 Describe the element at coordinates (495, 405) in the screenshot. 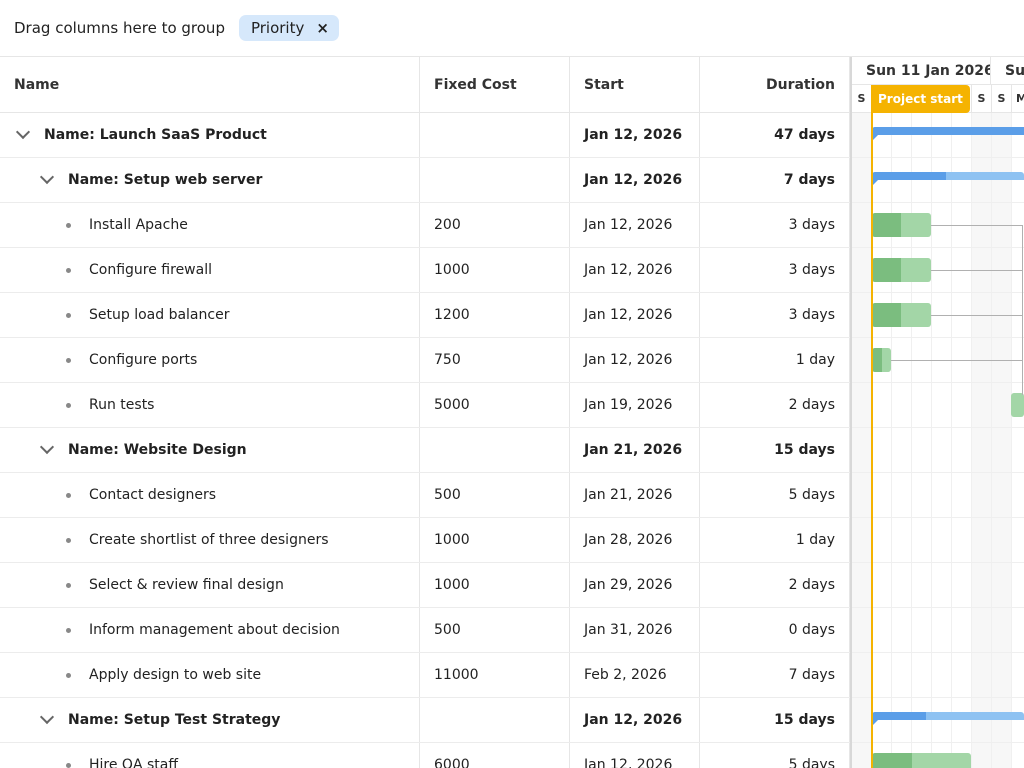

I see `cell-fixed-cost: 5000` at that location.